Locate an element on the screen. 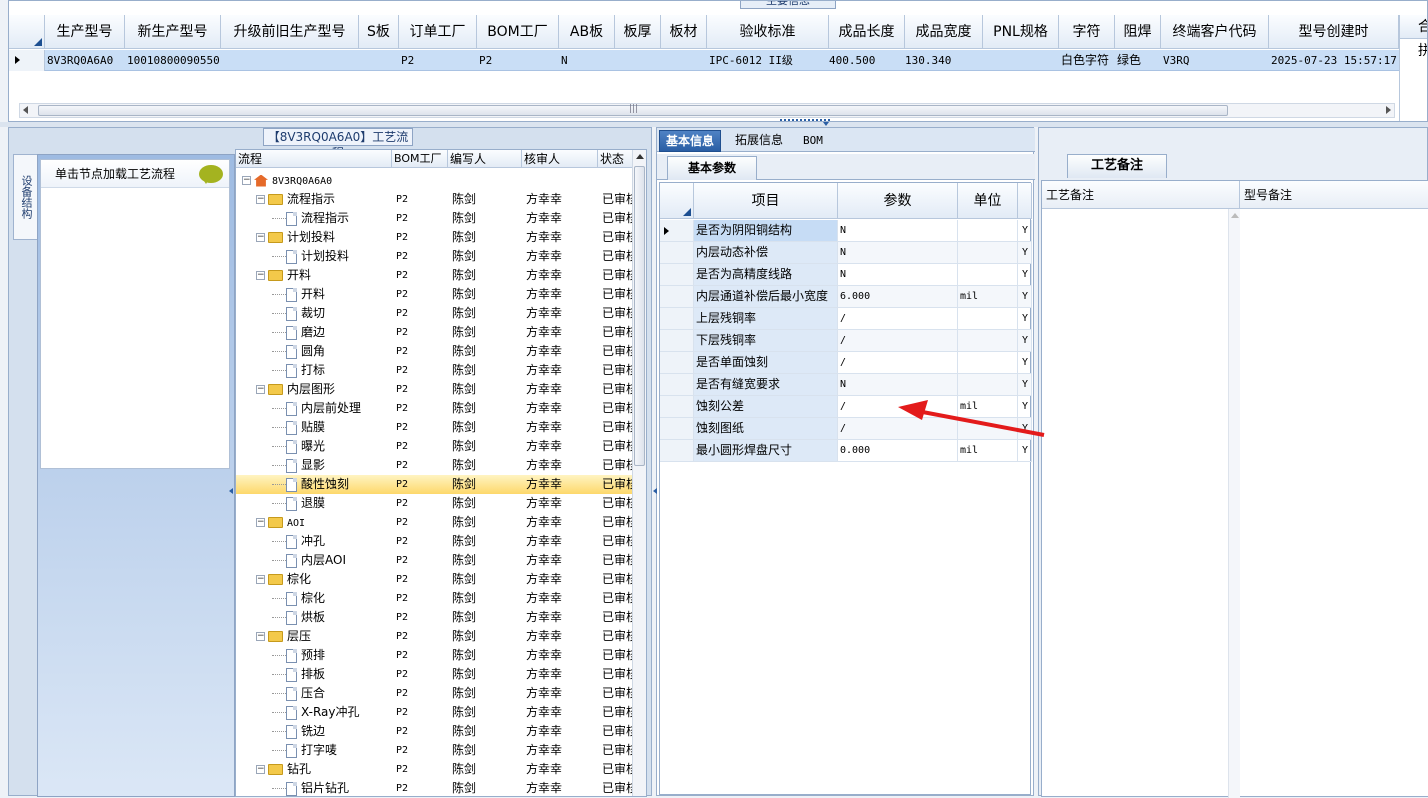  param-value: 0.000 is located at coordinates (898, 450).